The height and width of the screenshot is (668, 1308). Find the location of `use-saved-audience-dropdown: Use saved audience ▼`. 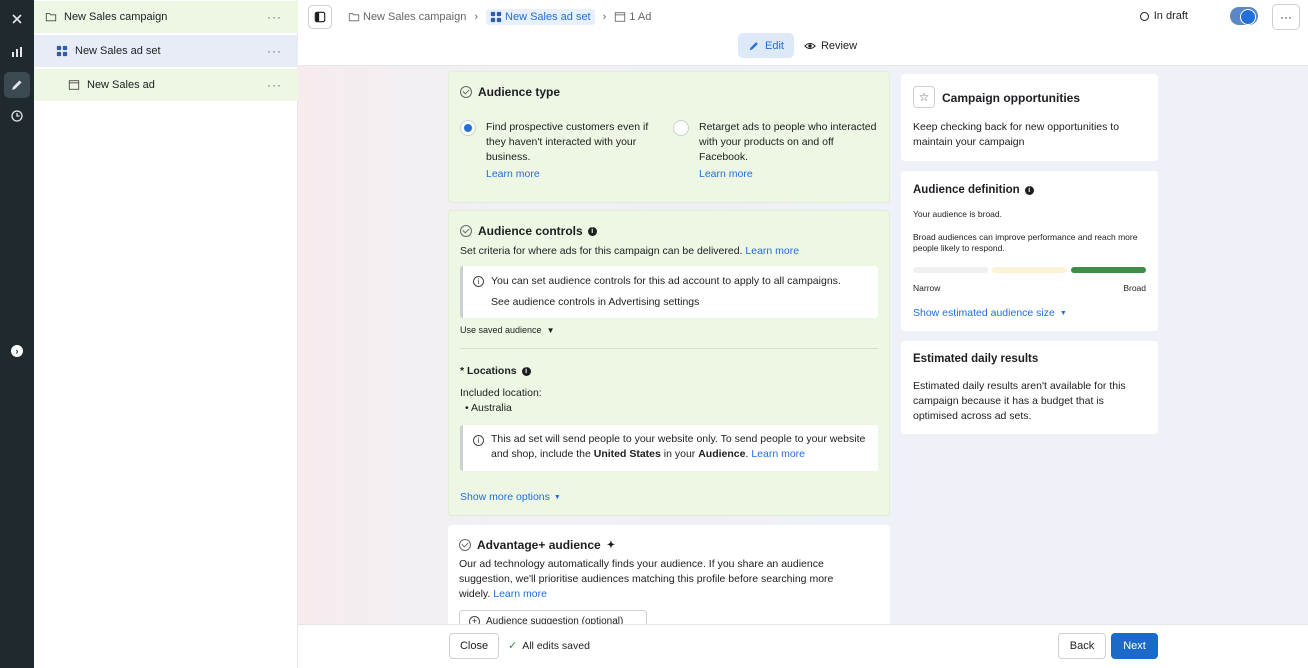

use-saved-audience-dropdown: Use saved audience ▼ is located at coordinates (507, 330).